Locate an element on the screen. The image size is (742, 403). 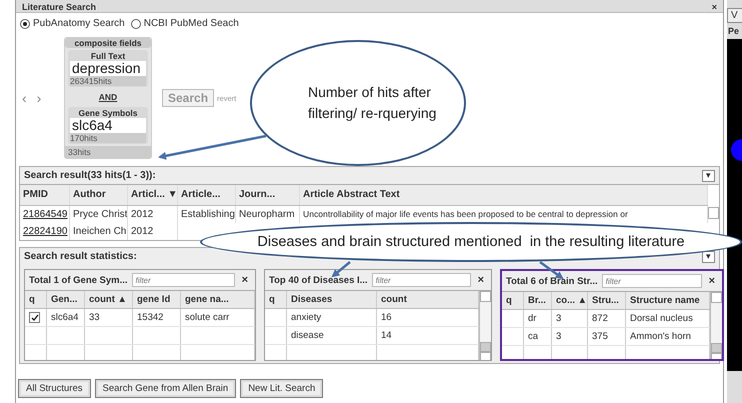
query-field: Gene Symbols slc6a4 170hits is located at coordinates (108, 125).